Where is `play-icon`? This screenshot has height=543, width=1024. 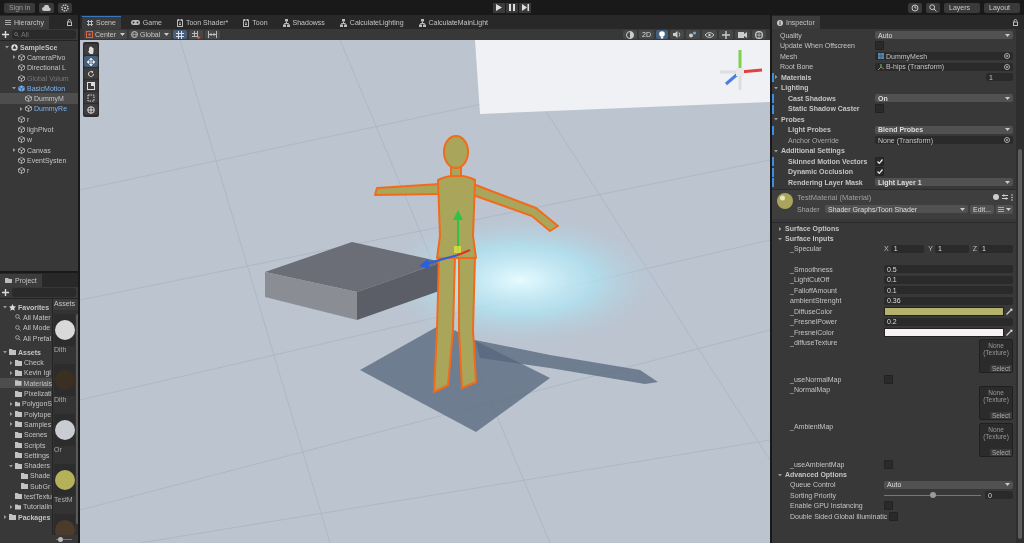 play-icon is located at coordinates (499, 7).